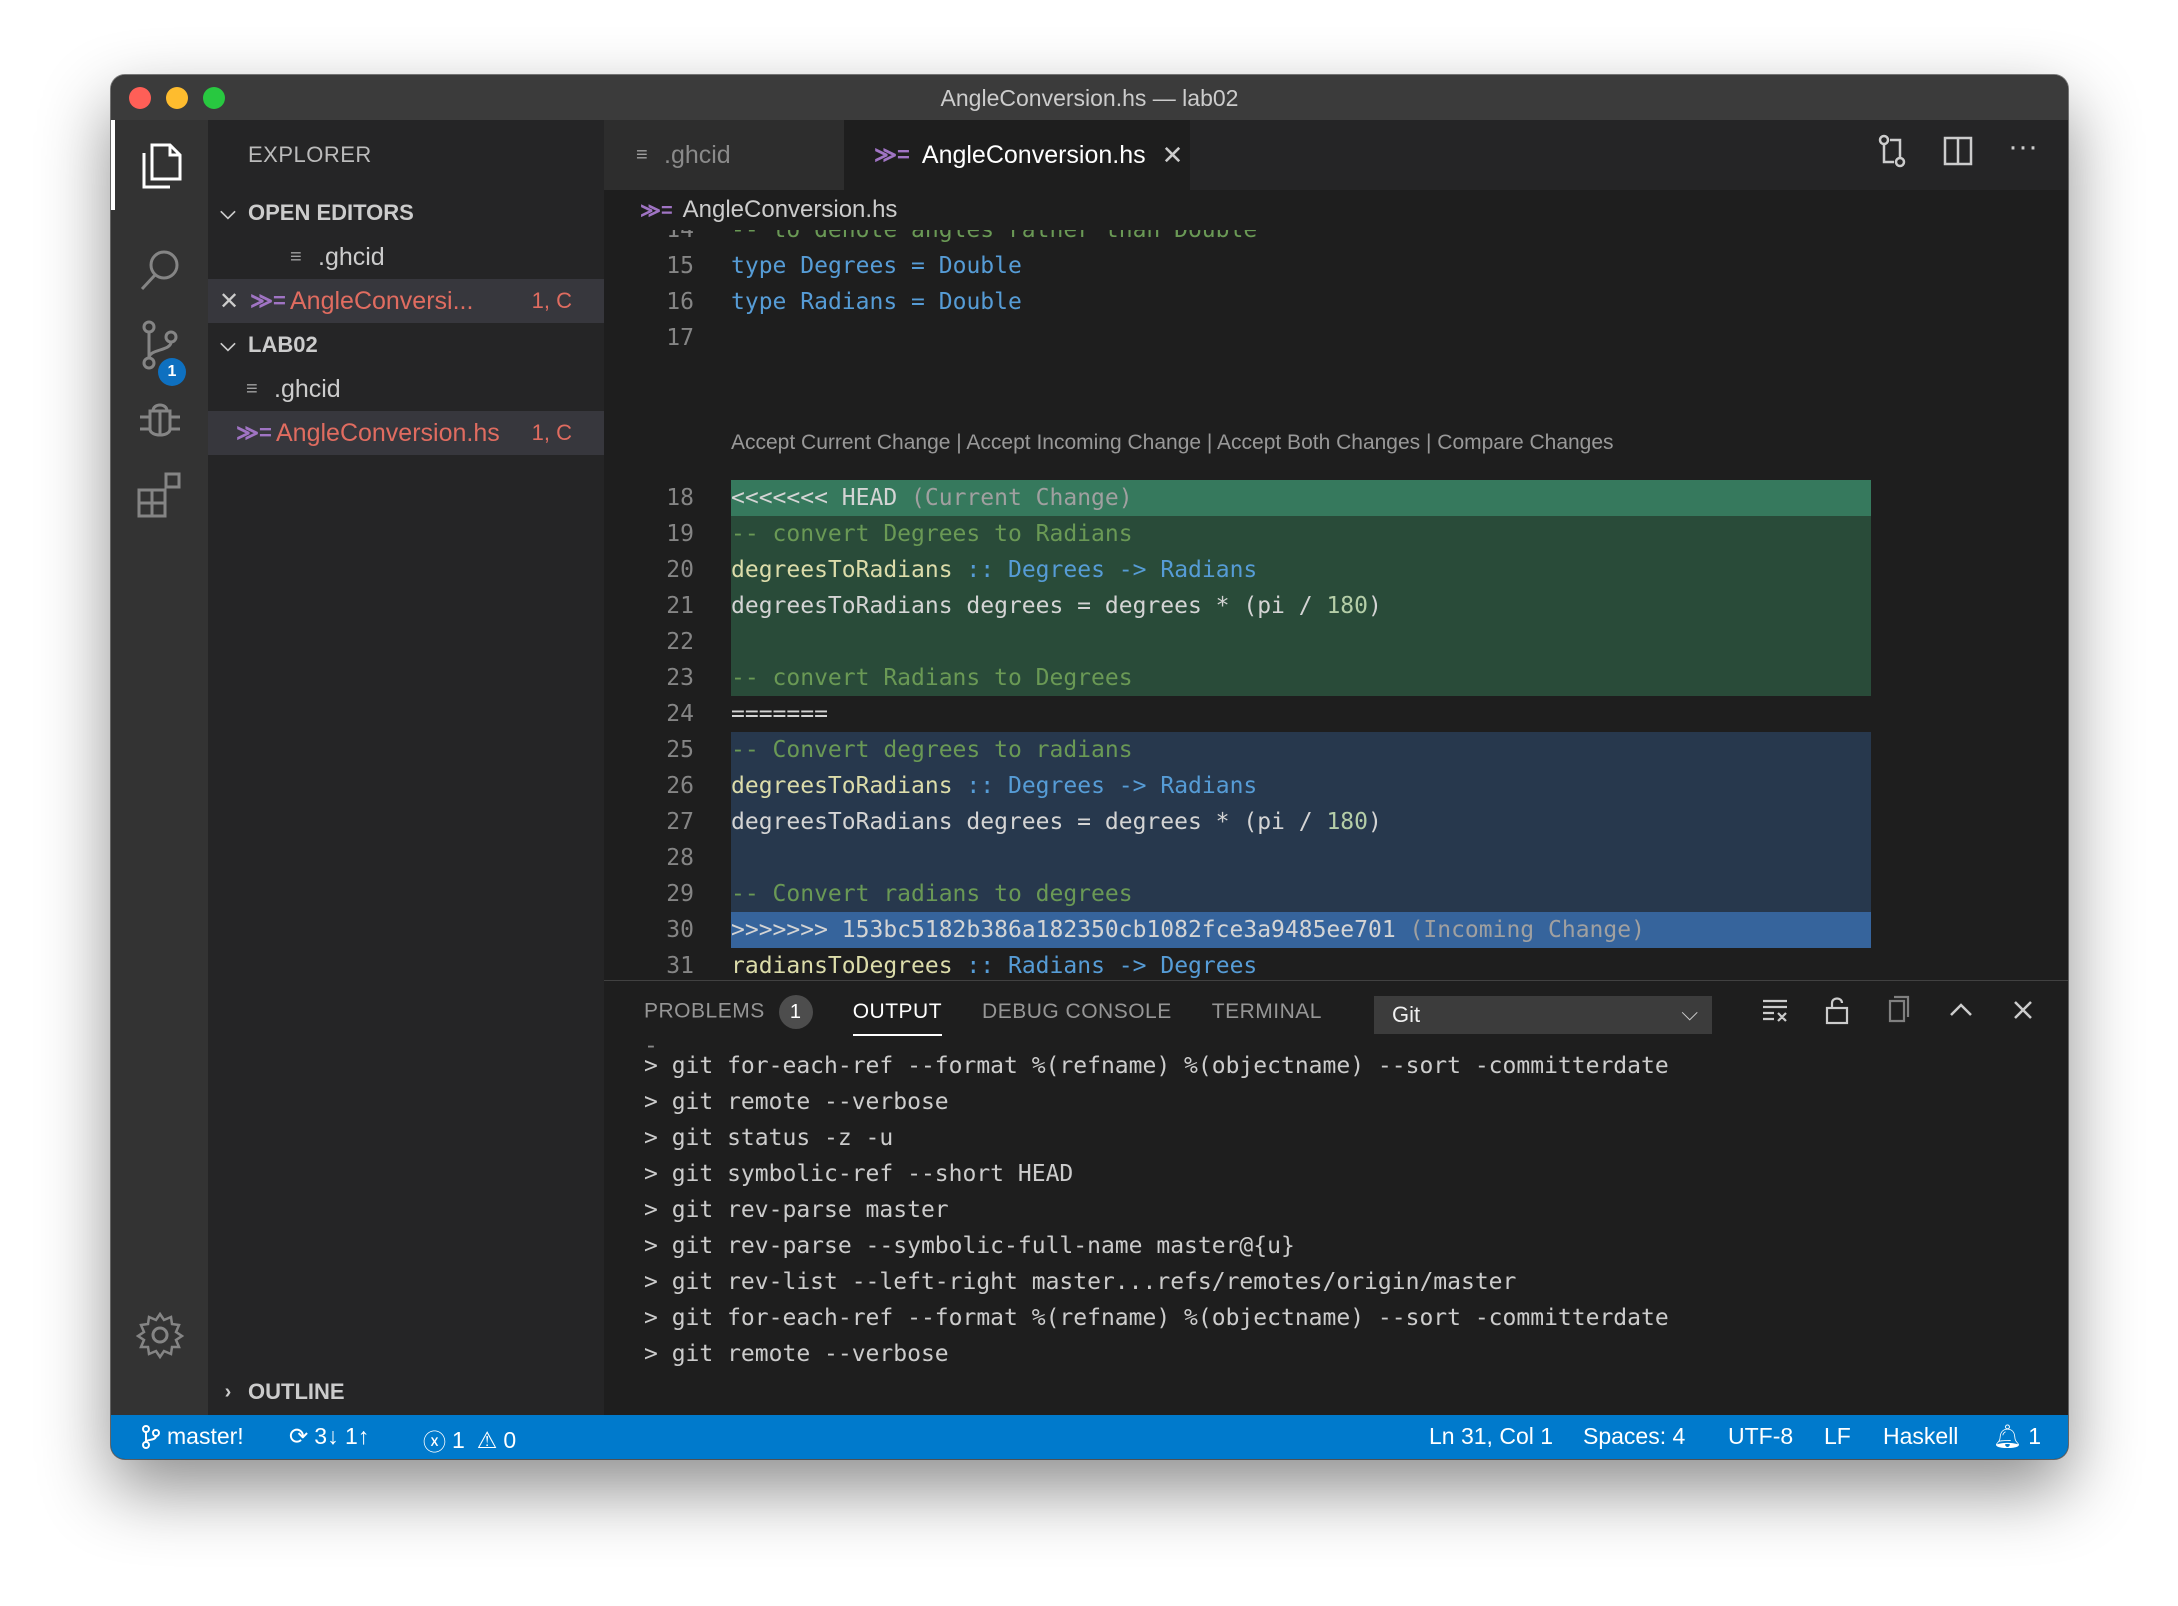 This screenshot has width=2178, height=1606. I want to click on folder-header: ⌵ LAB02, so click(406, 345).